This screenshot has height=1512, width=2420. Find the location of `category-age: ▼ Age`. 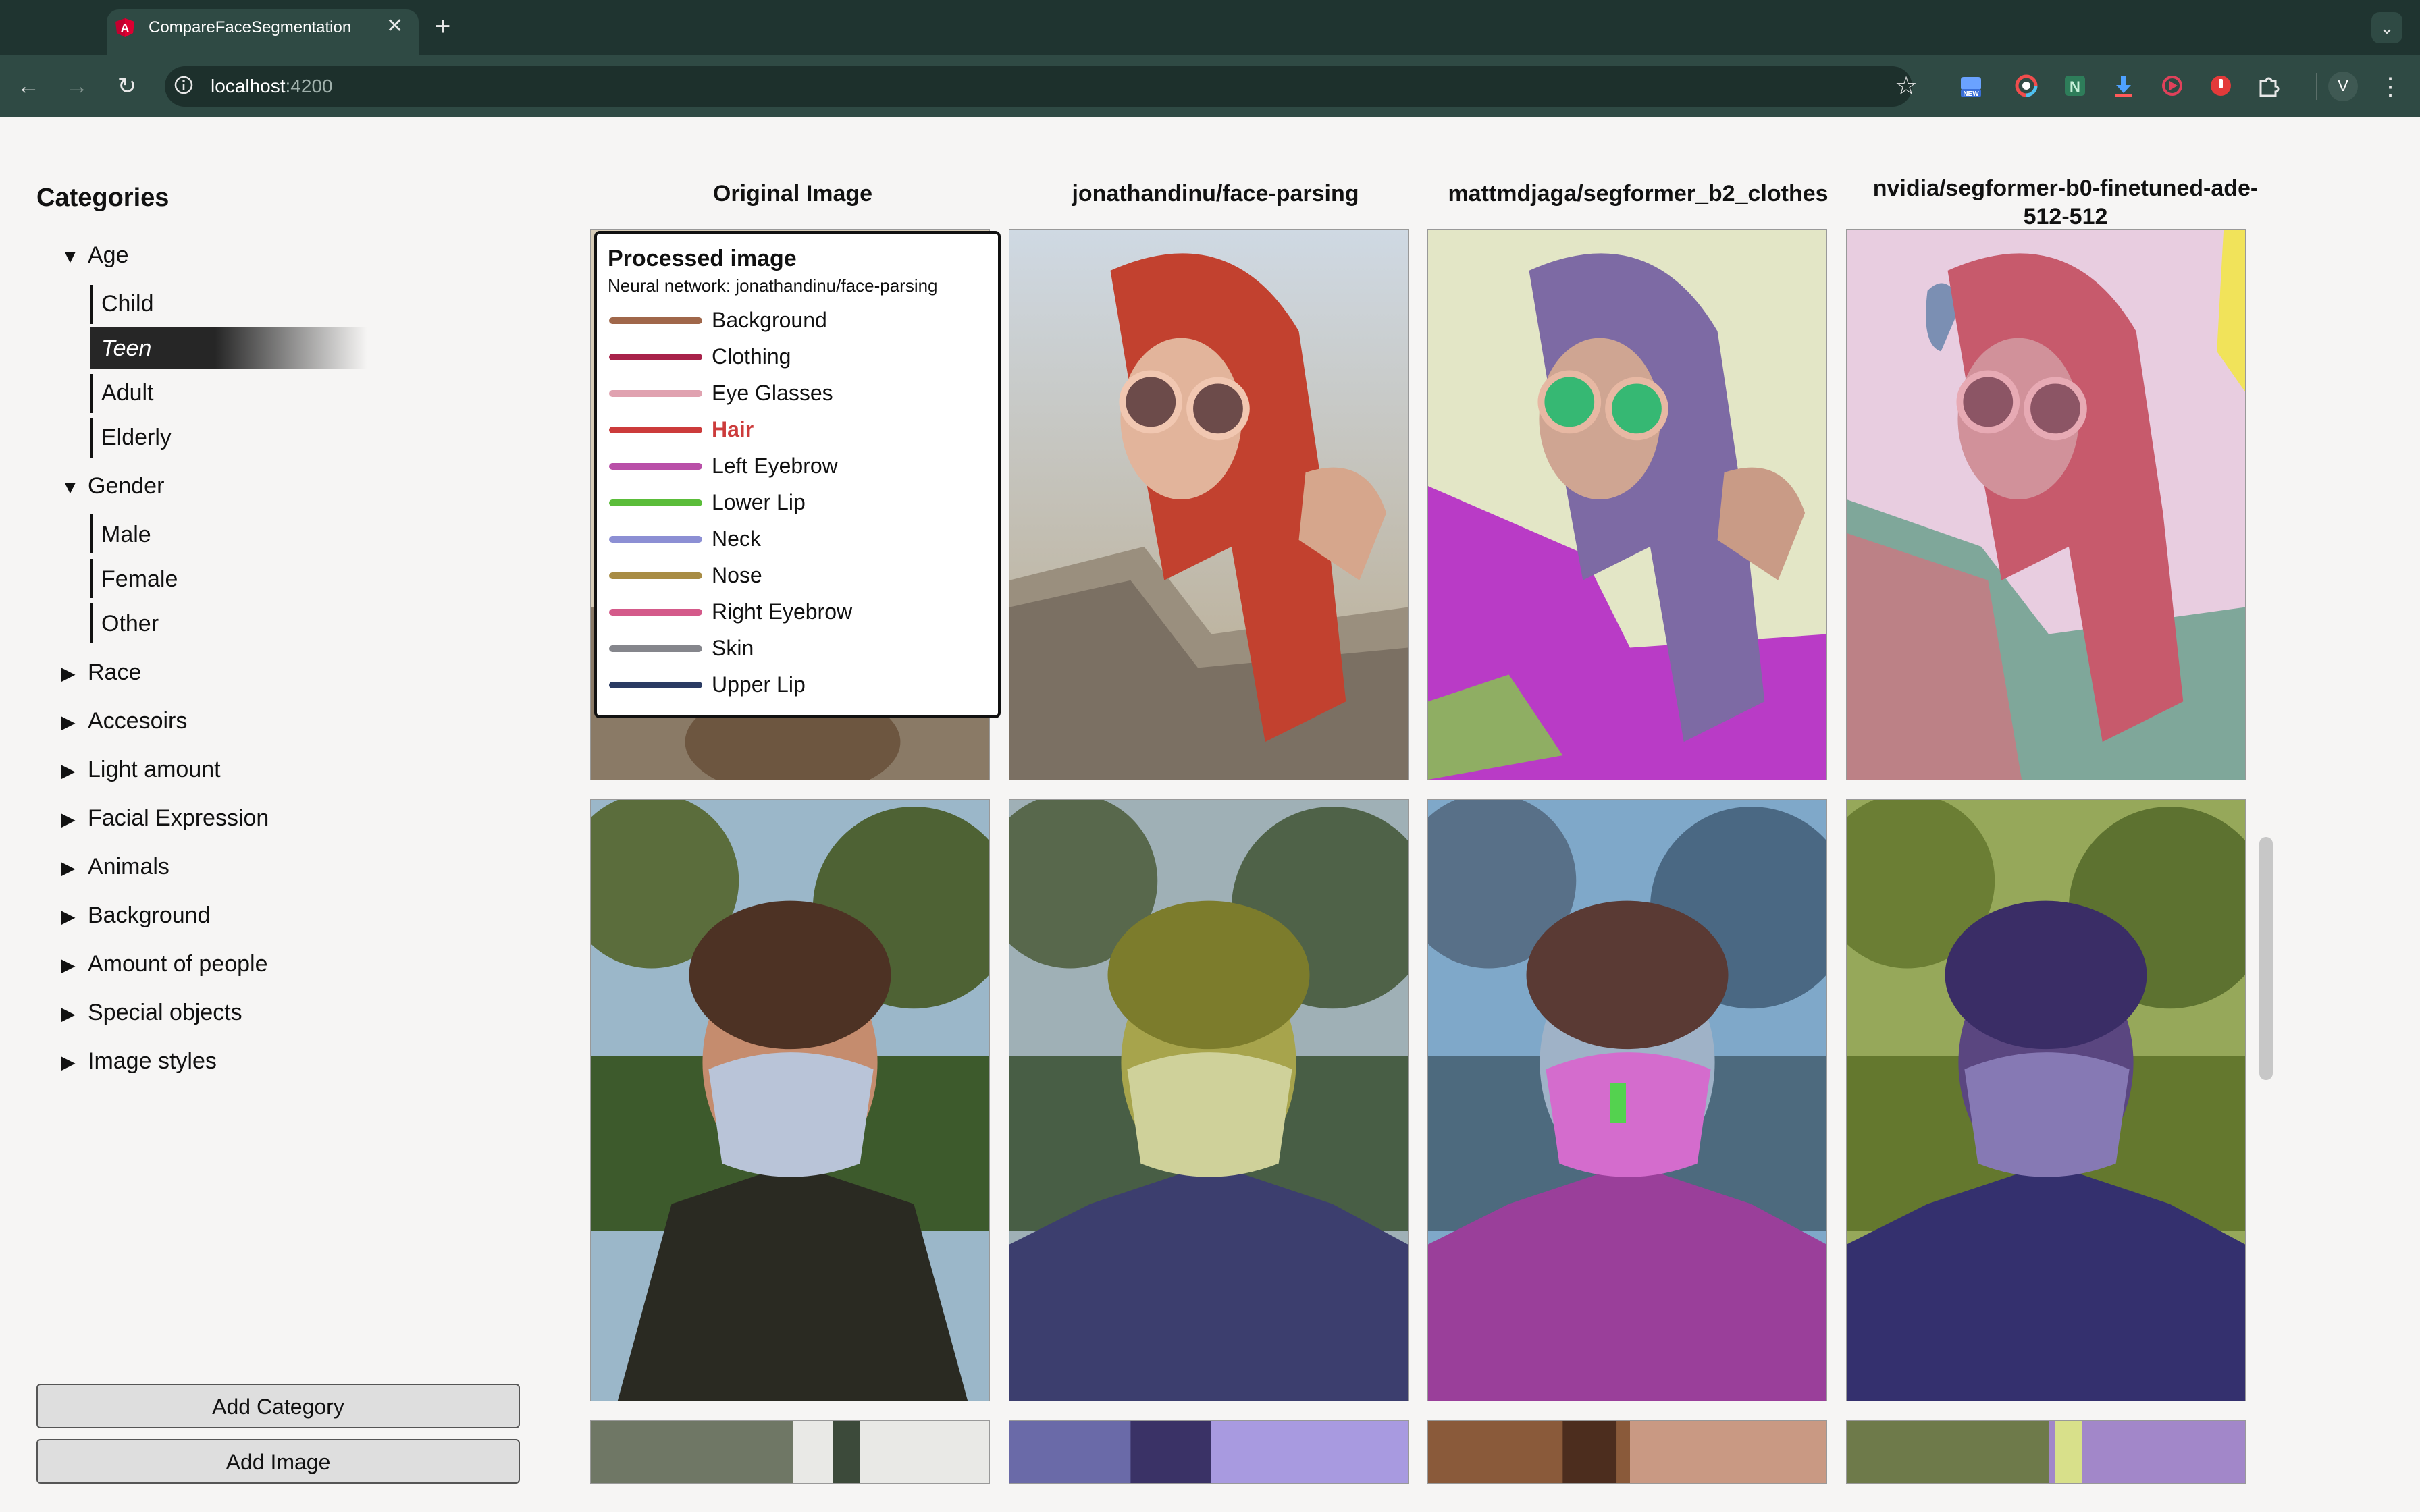

category-age: ▼ Age is located at coordinates (95, 255).